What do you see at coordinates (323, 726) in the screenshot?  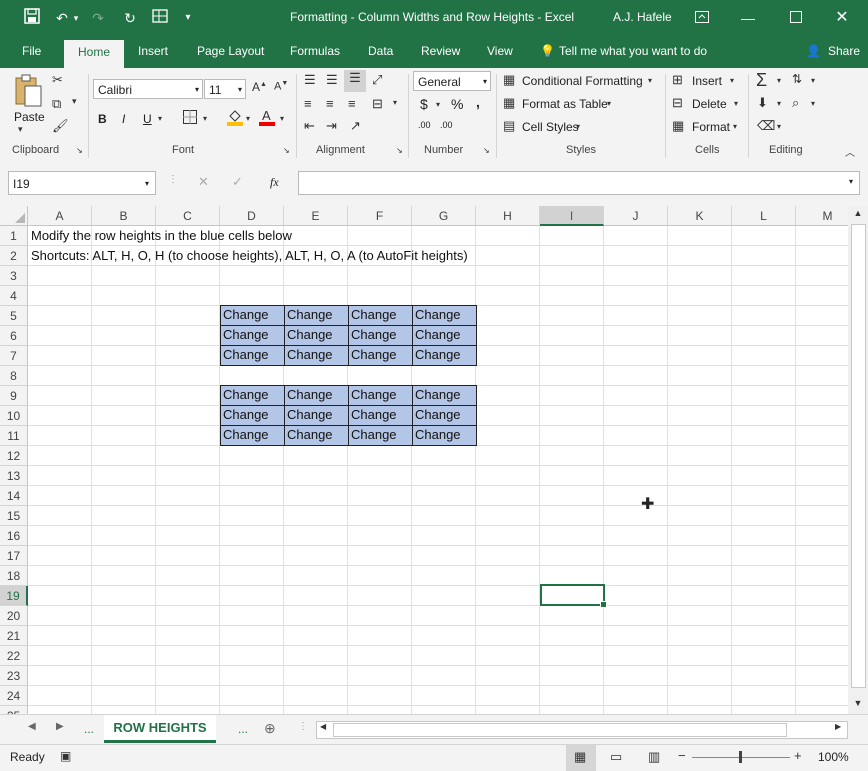 I see `scroll-left-icon: ◀` at bounding box center [323, 726].